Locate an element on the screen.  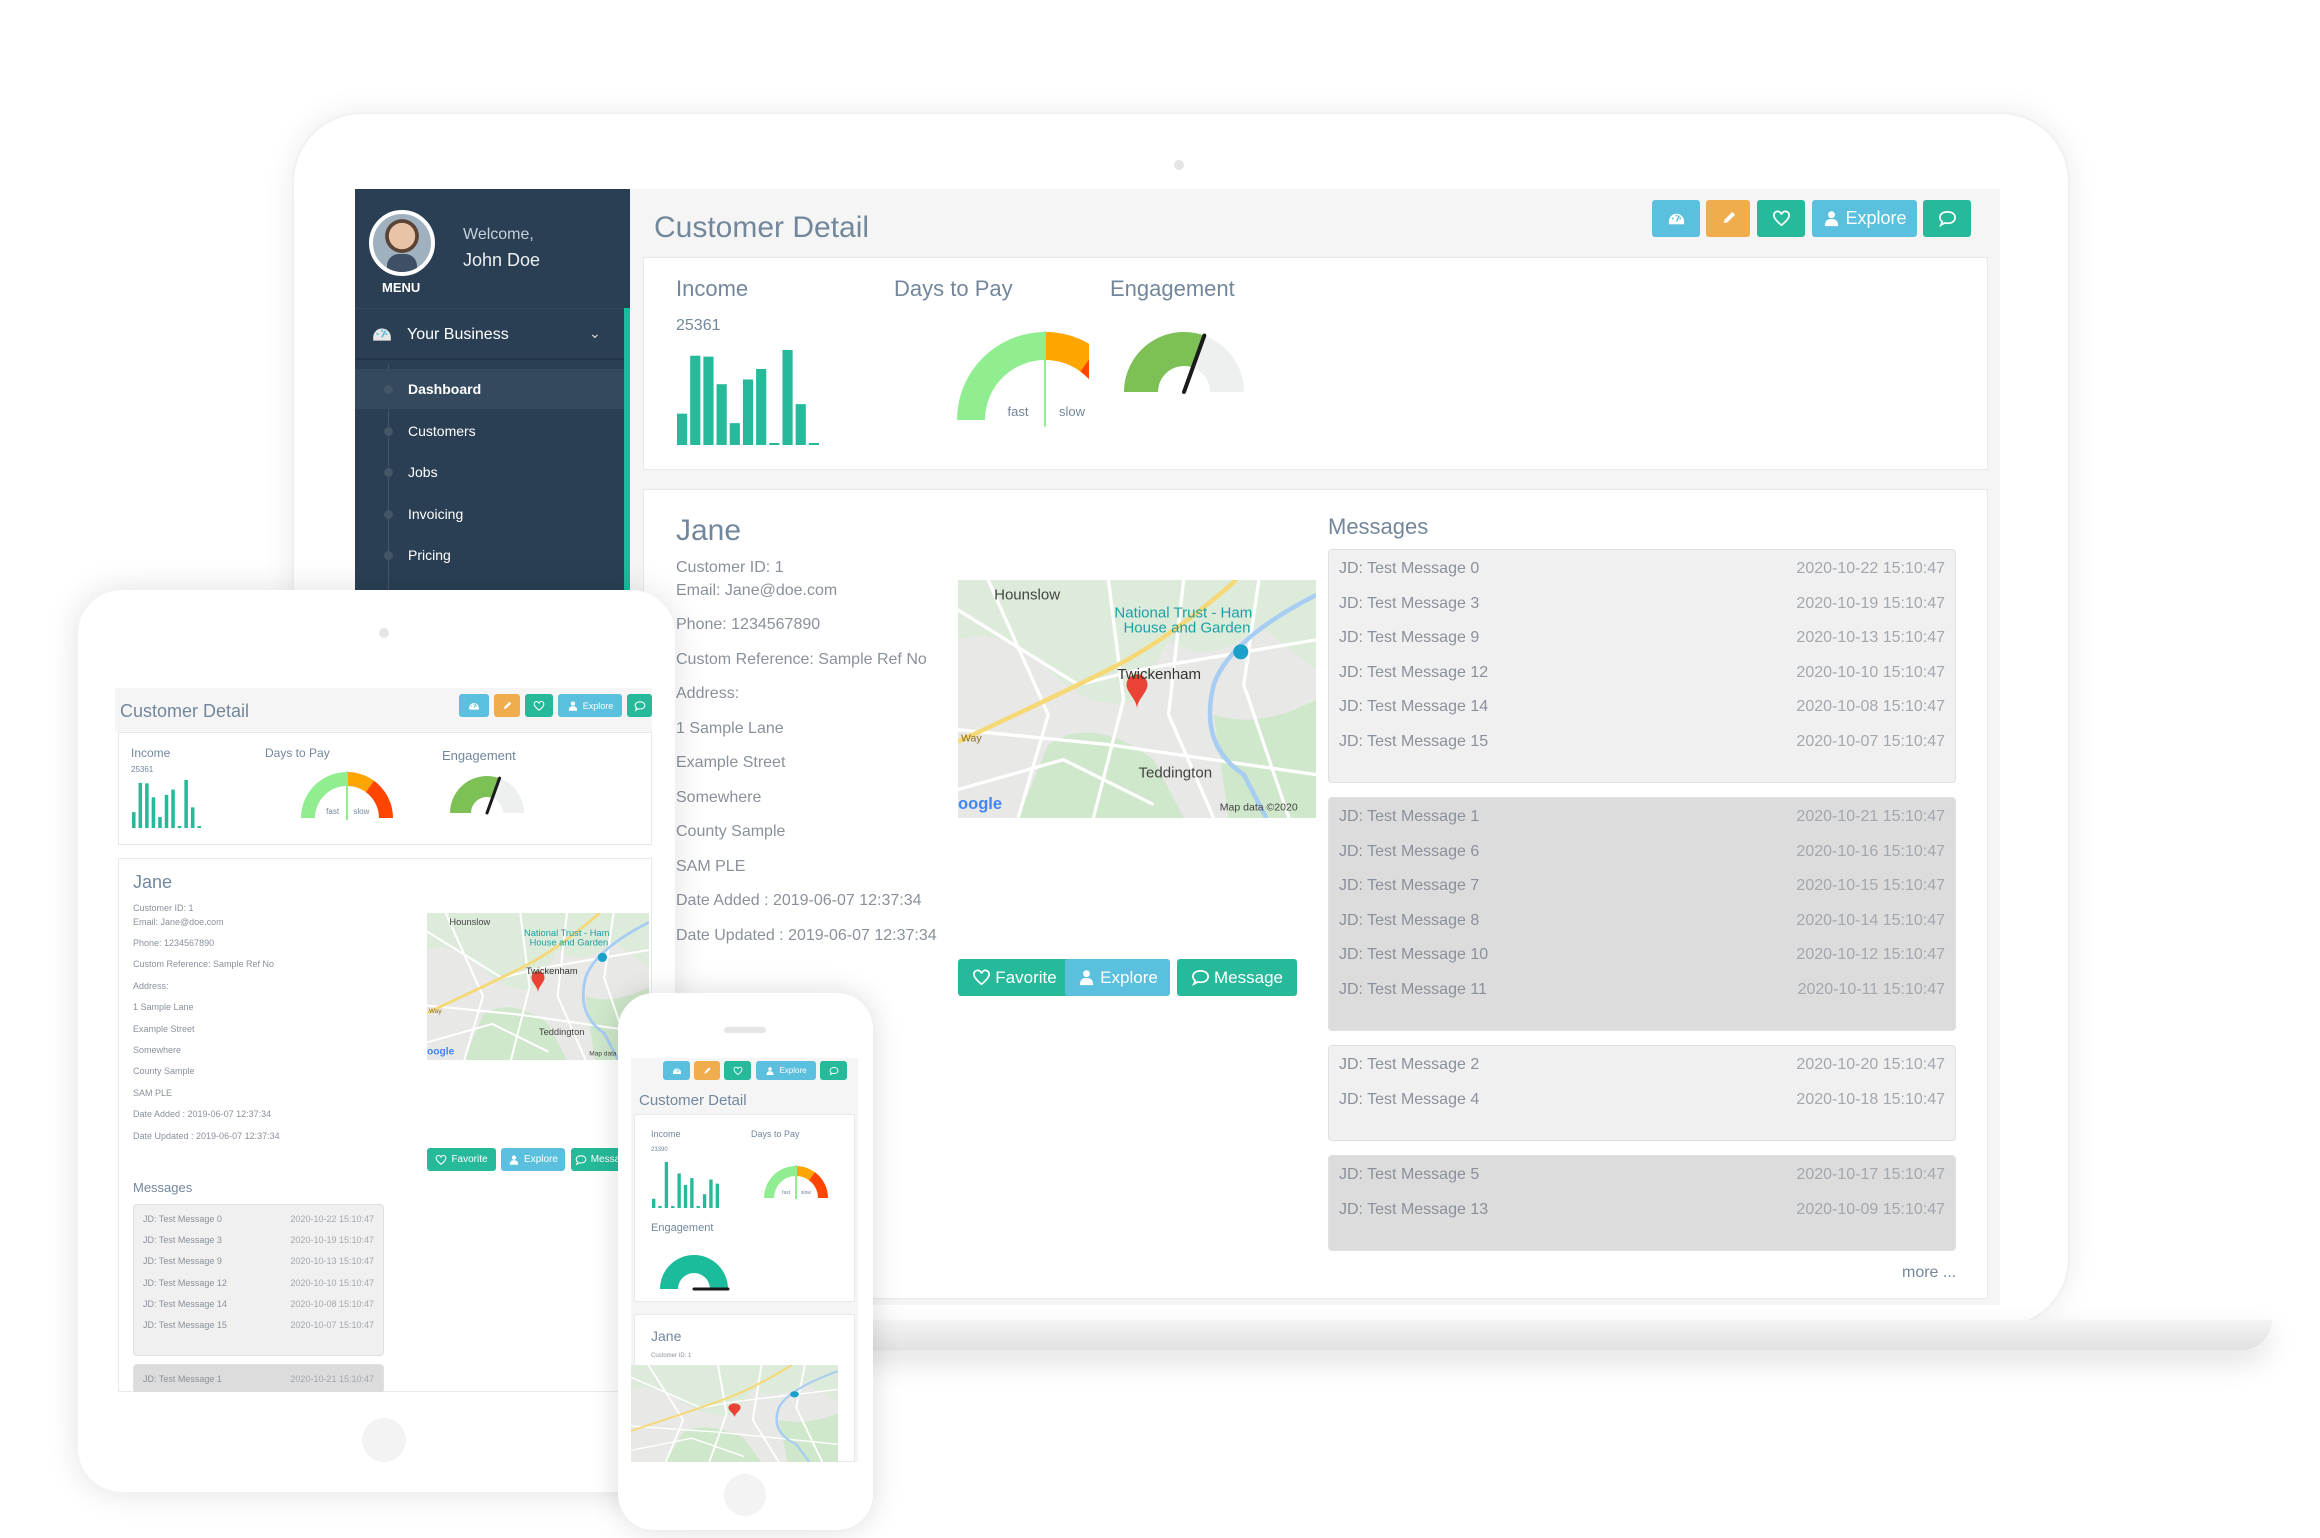
customer-info-line: Customer ID: 1 is located at coordinates (730, 567).